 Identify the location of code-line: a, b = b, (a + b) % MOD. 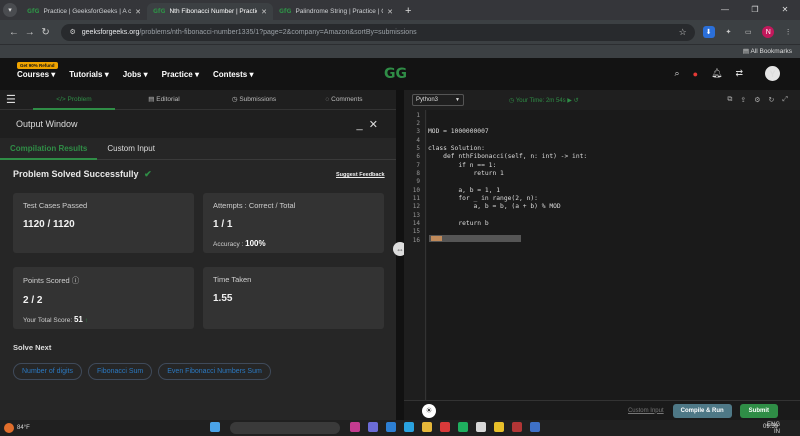
(494, 206).